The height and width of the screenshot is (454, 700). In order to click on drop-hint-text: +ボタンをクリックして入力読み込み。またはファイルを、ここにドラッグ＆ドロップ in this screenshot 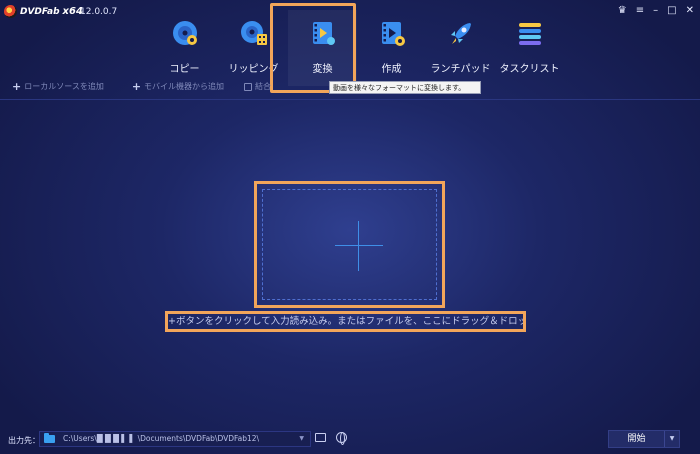, I will do `click(345, 321)`.